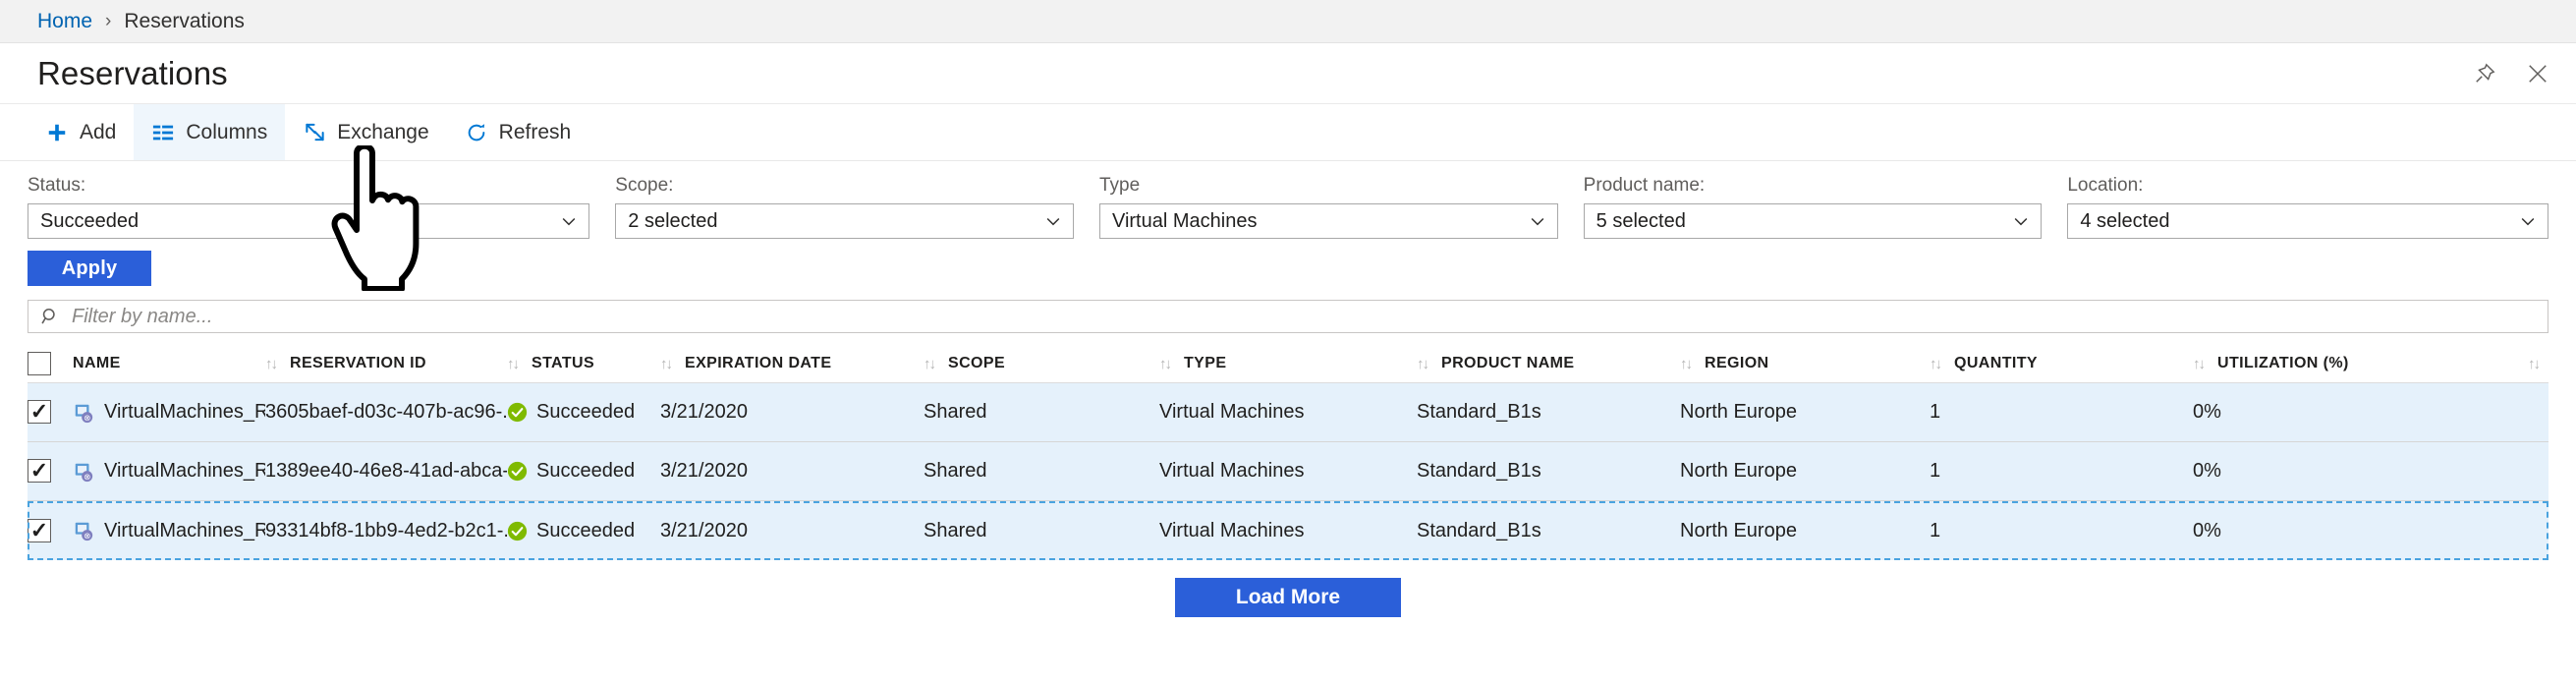  Describe the element at coordinates (586, 471) in the screenshot. I see `status-badge: Succeeded` at that location.